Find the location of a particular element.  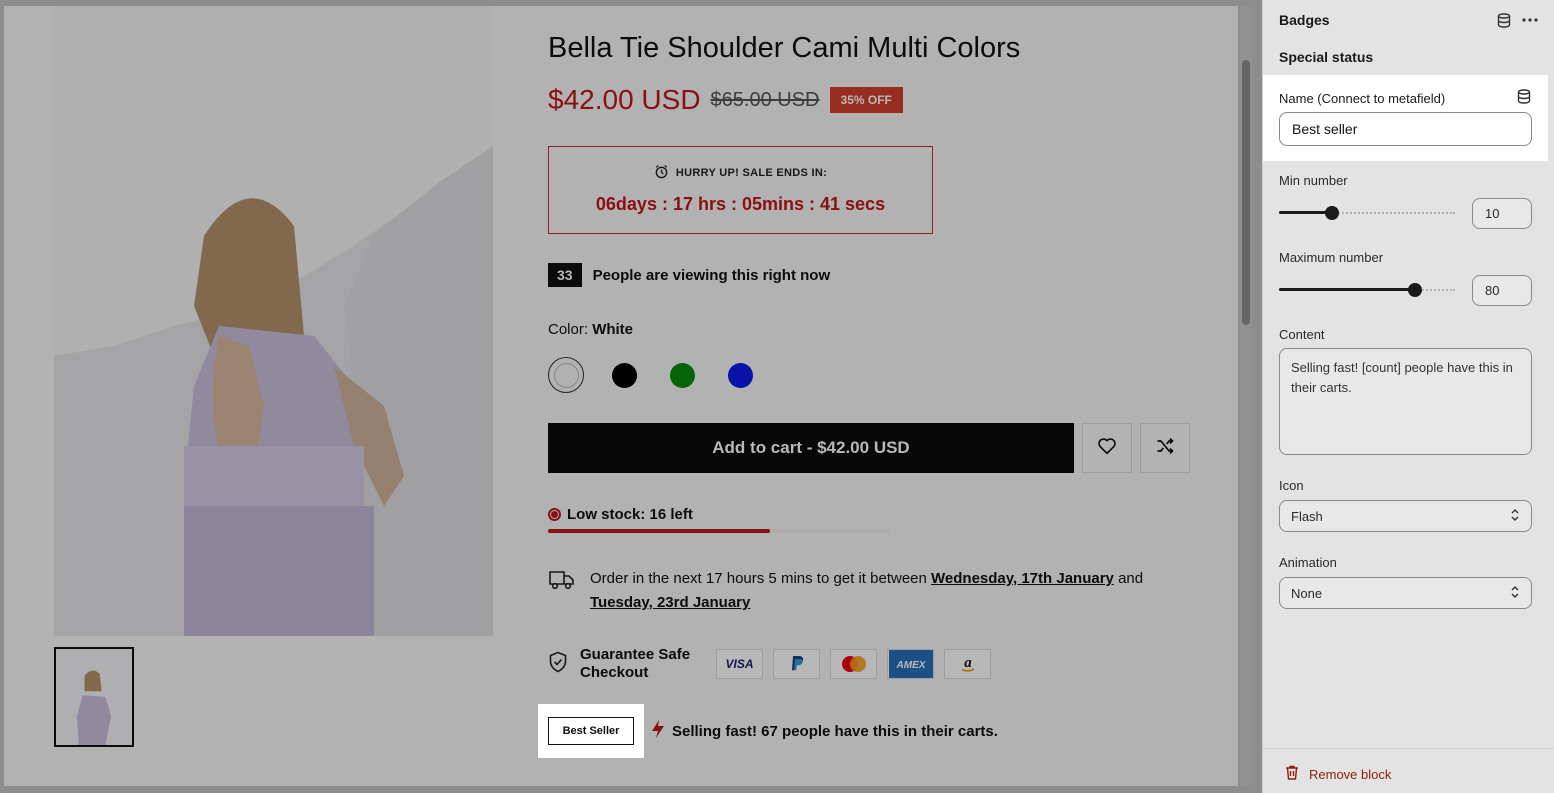

max-number-input: 80 is located at coordinates (1502, 290).